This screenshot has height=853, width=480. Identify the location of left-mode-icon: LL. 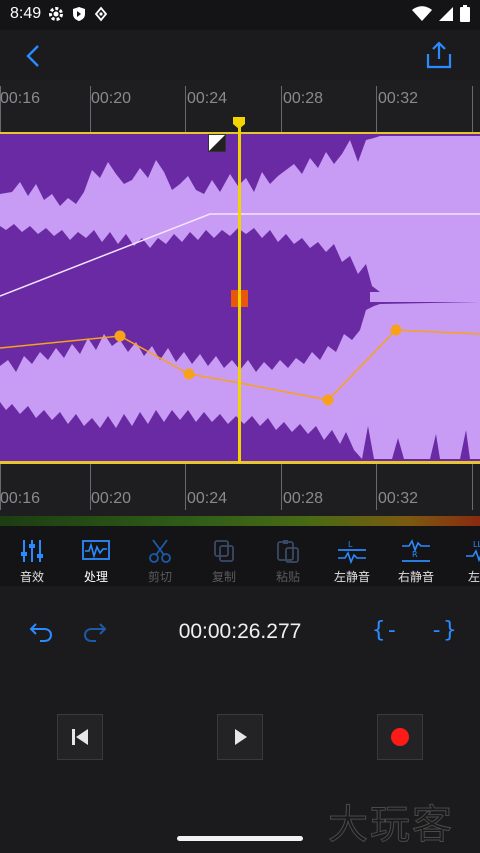
(473, 551).